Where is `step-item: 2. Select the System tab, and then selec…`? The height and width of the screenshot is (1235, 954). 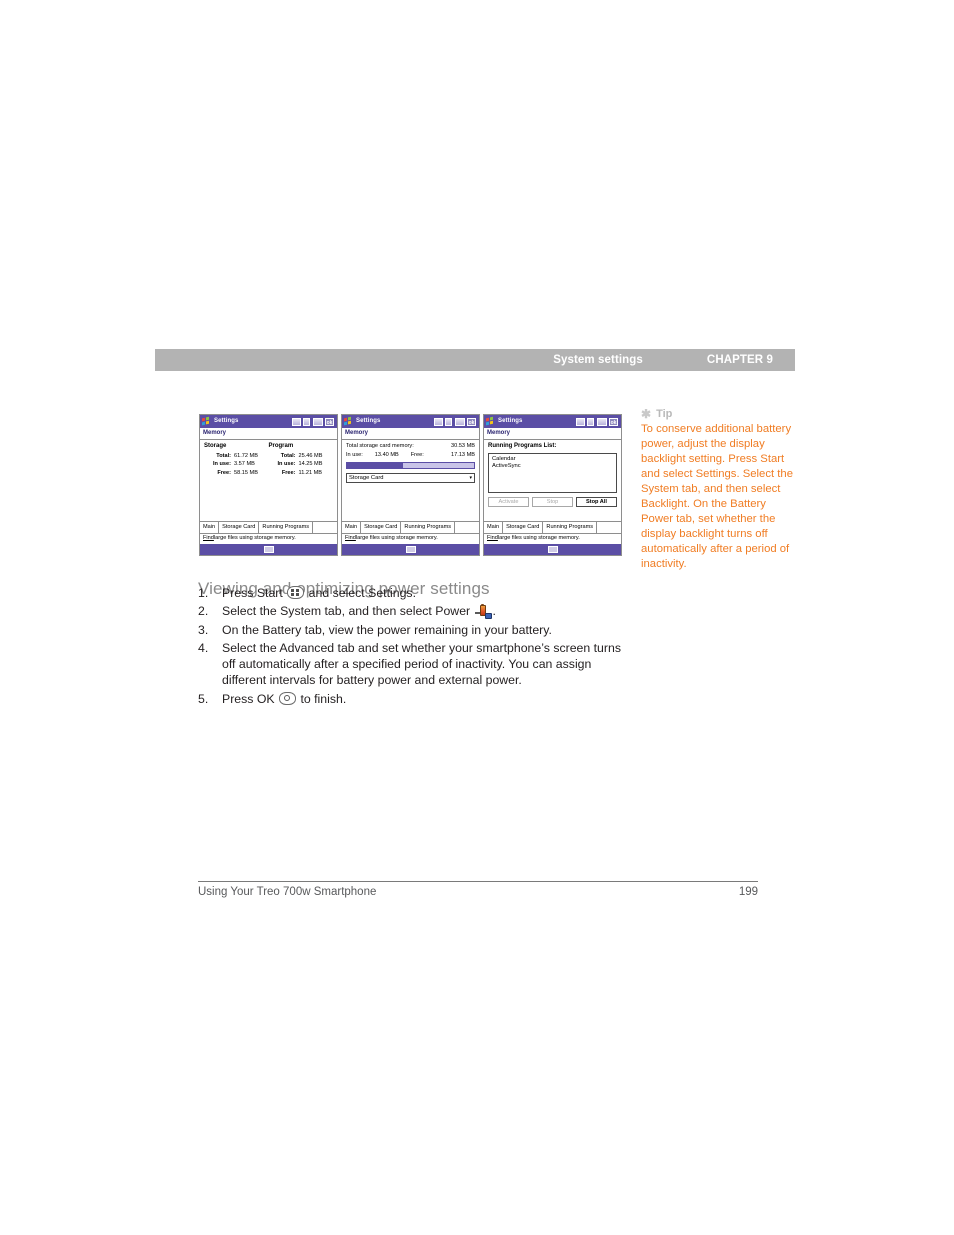 step-item: 2. Select the System tab, and then selec… is located at coordinates (413, 611).